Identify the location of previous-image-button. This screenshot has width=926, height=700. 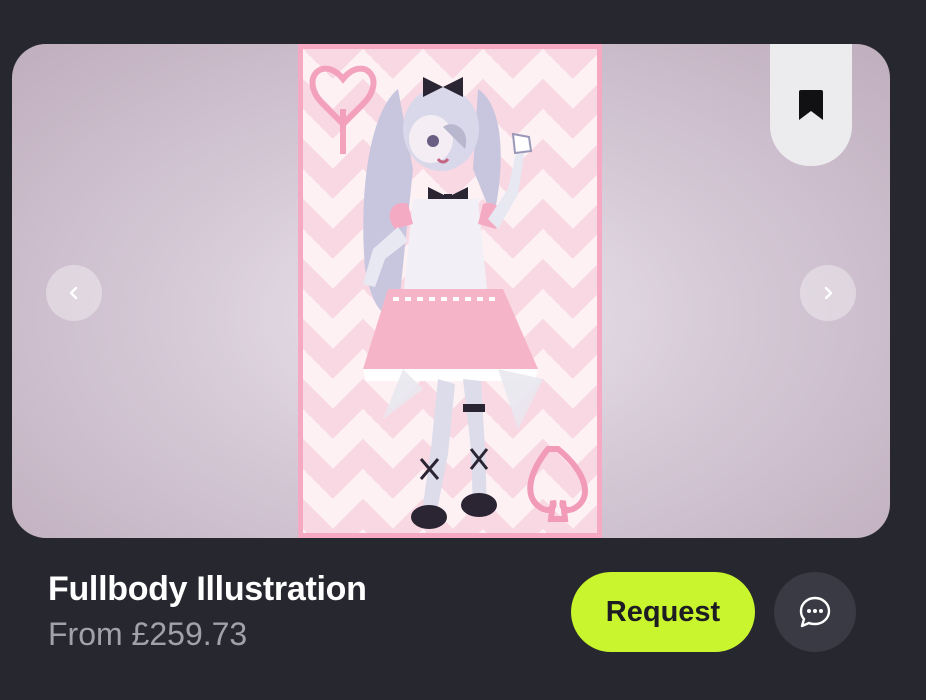
(74, 293).